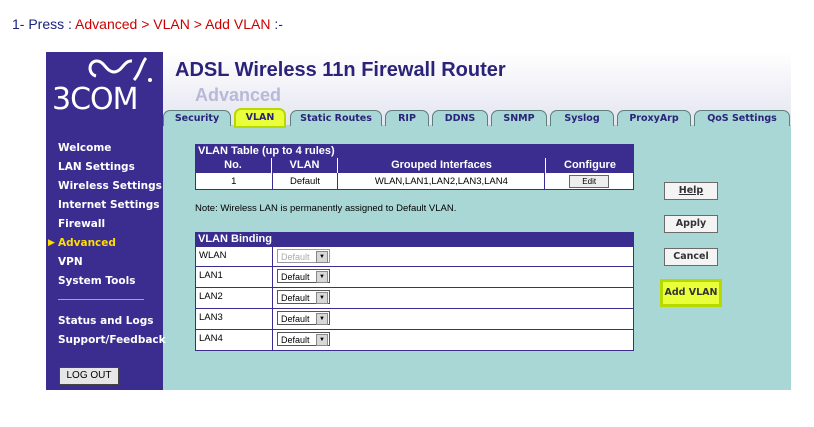  I want to click on column-header-grouped-interfaces: Grouped Interfaces, so click(442, 165).